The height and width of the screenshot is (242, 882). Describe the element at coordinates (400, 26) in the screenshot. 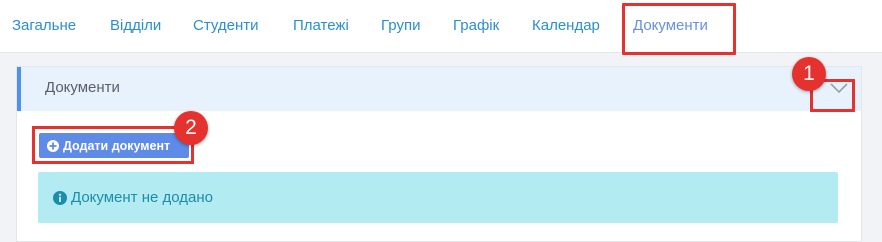

I see `tab-groups: Групи` at that location.